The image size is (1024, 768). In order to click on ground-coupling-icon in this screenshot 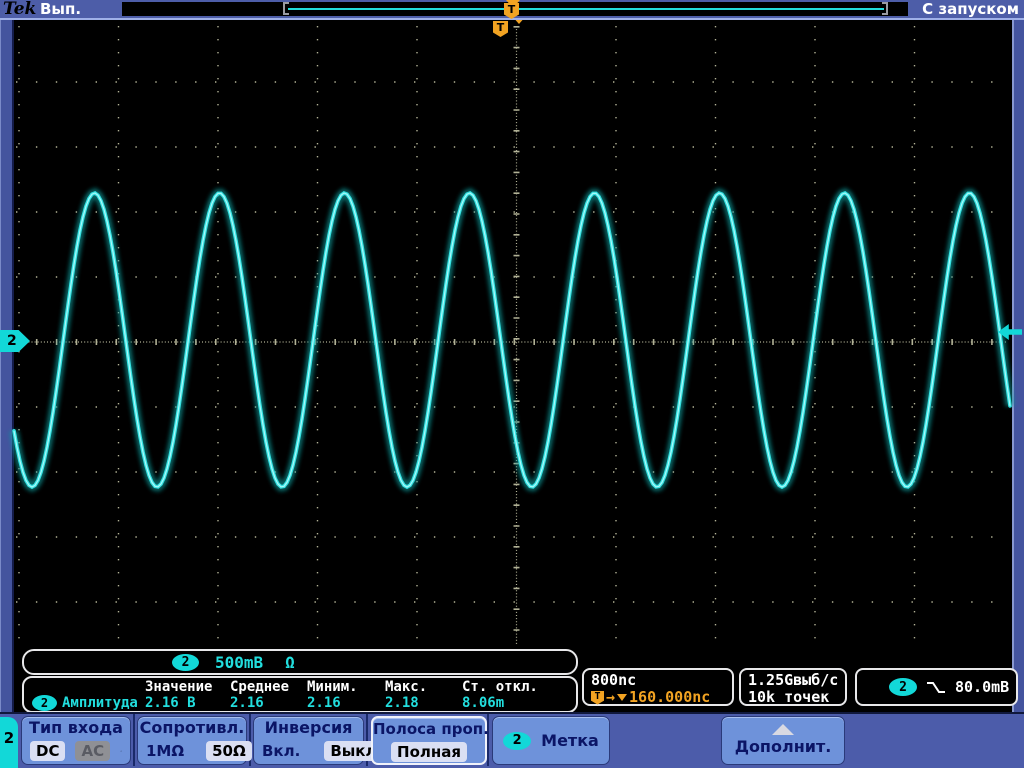, I will do `click(121, 751)`.